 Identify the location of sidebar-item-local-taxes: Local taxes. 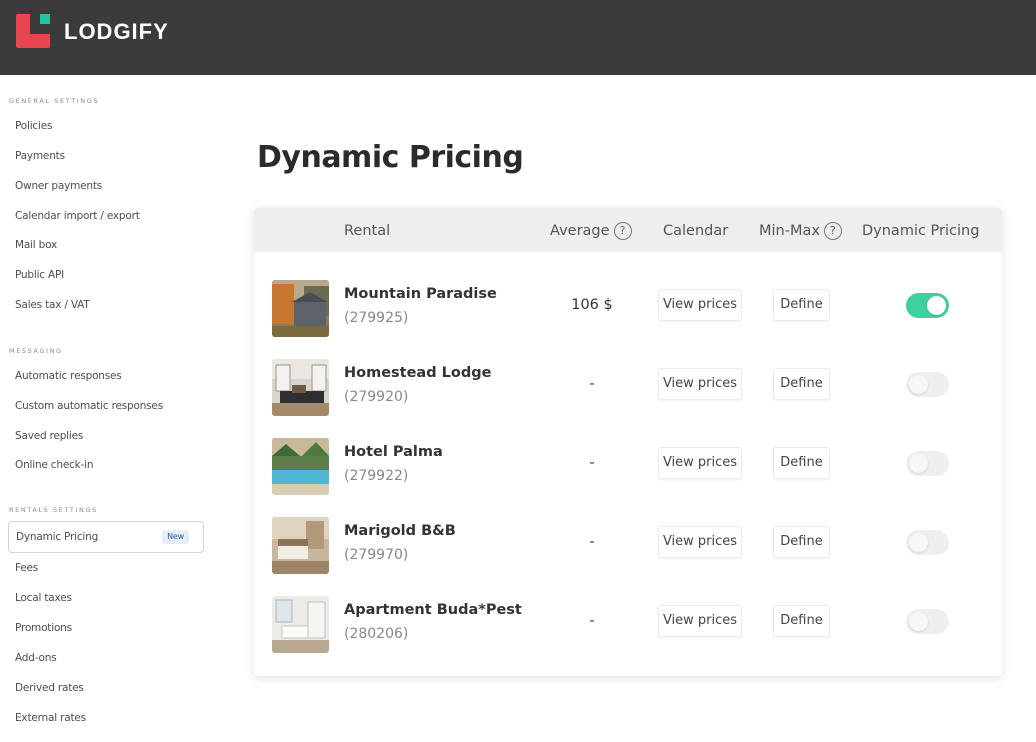
(106, 598).